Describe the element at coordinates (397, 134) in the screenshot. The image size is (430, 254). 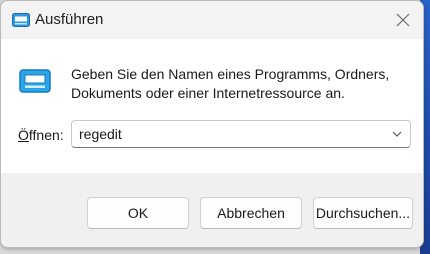
I see `chevron-down-icon` at that location.